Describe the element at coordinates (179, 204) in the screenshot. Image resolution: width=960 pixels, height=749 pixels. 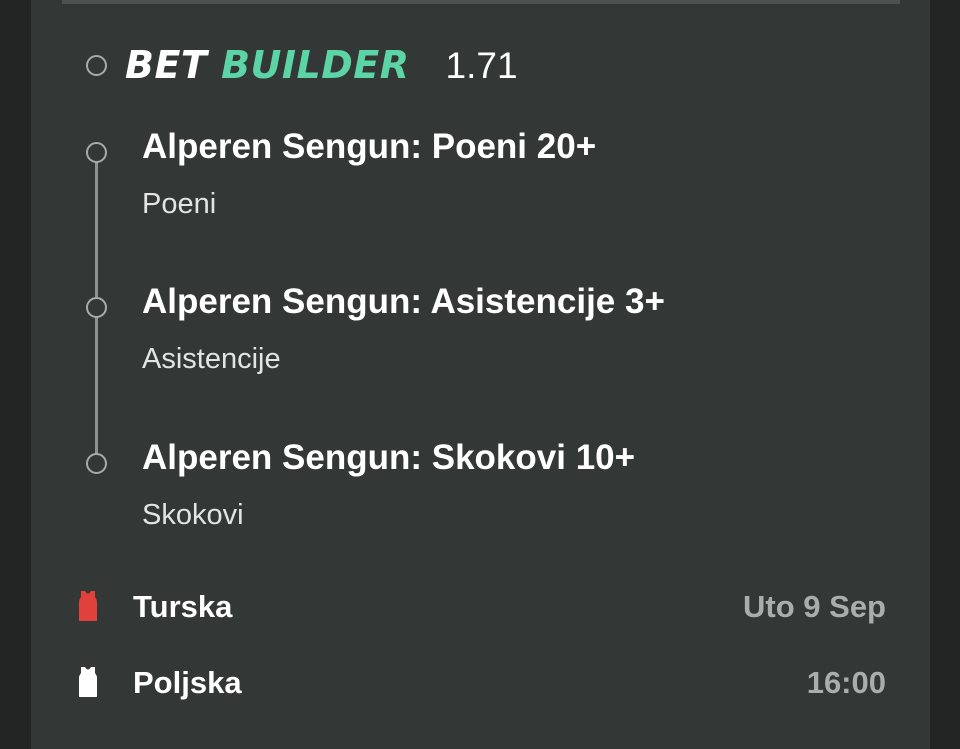
I see `selection-market: Poeni` at that location.